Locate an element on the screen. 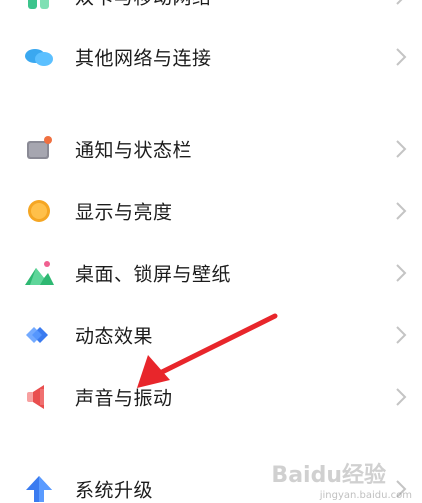 This screenshot has height=503, width=422. dynamic-effect-icon is located at coordinates (39, 335).